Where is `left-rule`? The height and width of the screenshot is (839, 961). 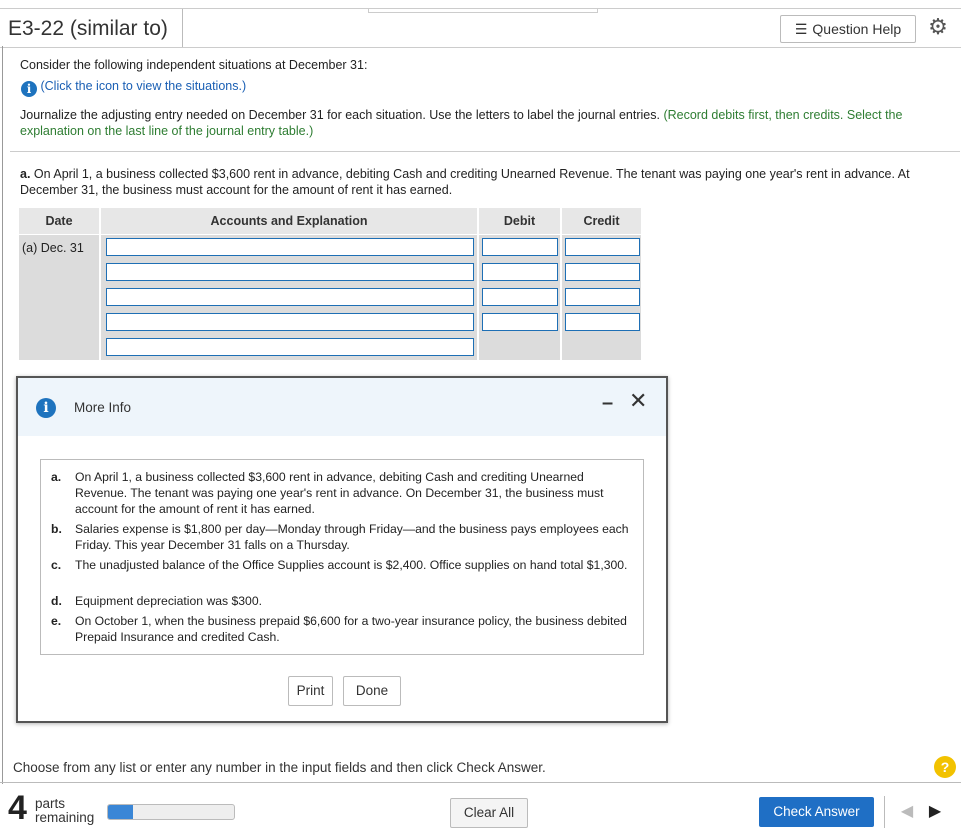
left-rule is located at coordinates (2, 415).